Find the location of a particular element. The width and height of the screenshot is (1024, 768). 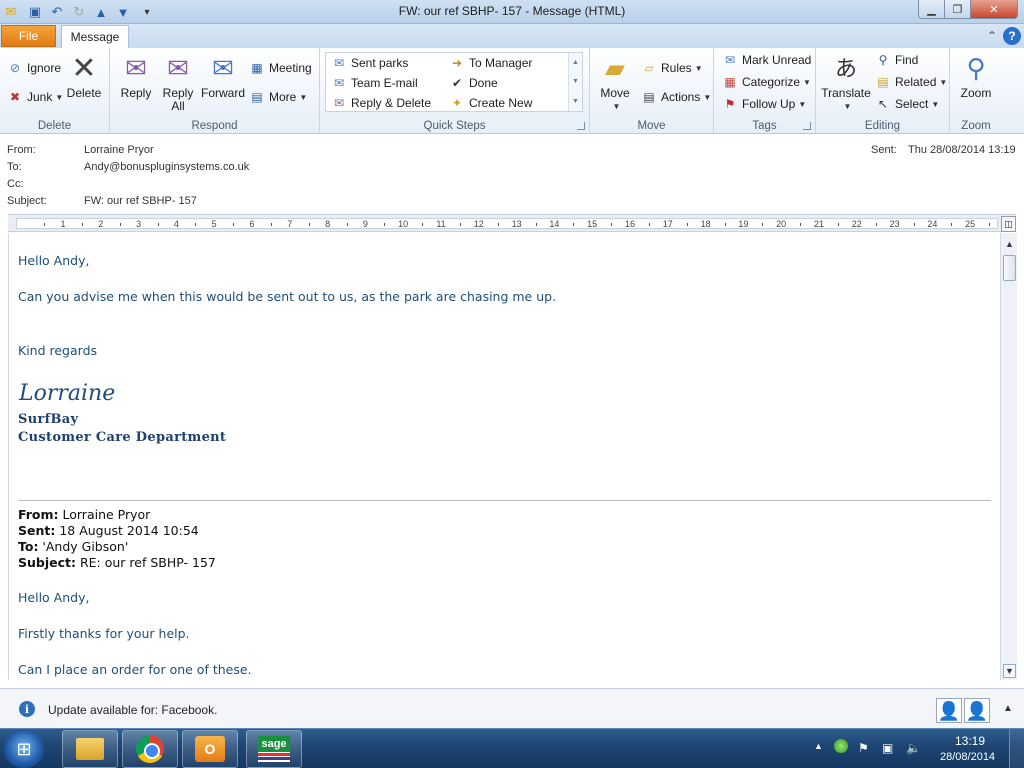

signature-company: SurfBay is located at coordinates (48, 419).